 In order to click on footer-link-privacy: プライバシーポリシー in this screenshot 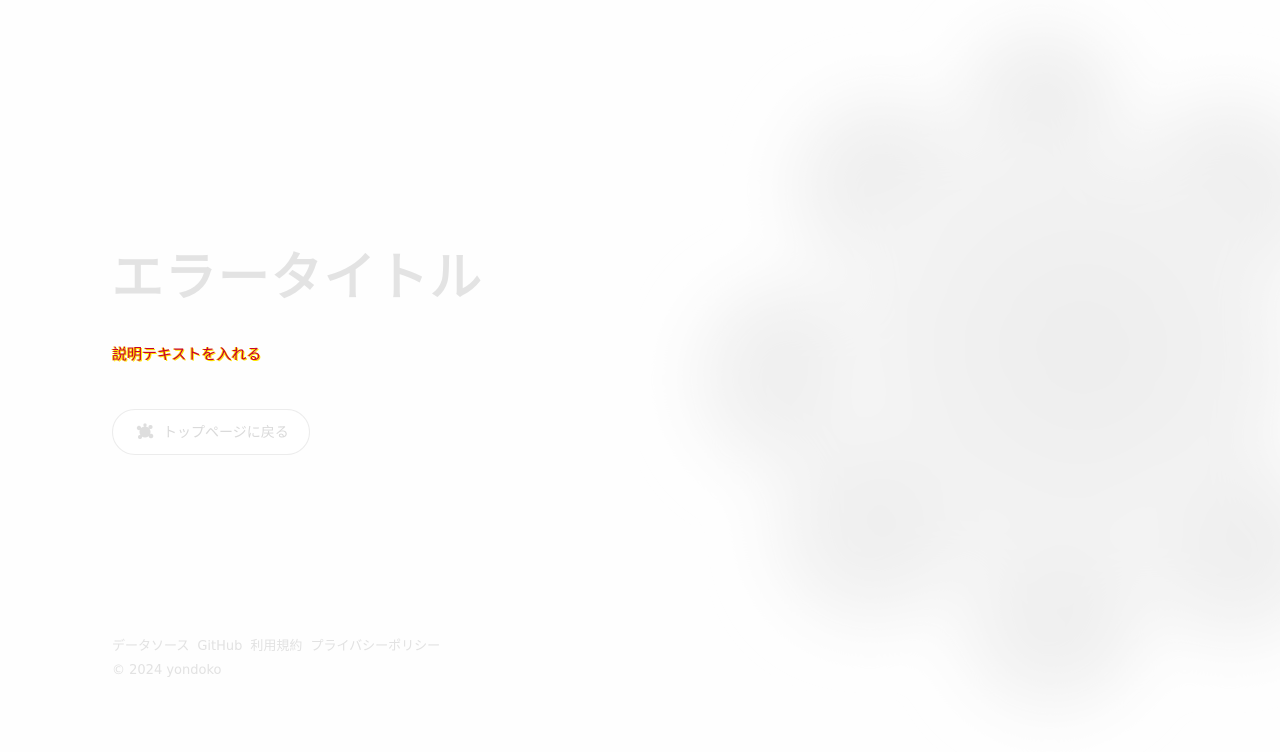, I will do `click(375, 647)`.